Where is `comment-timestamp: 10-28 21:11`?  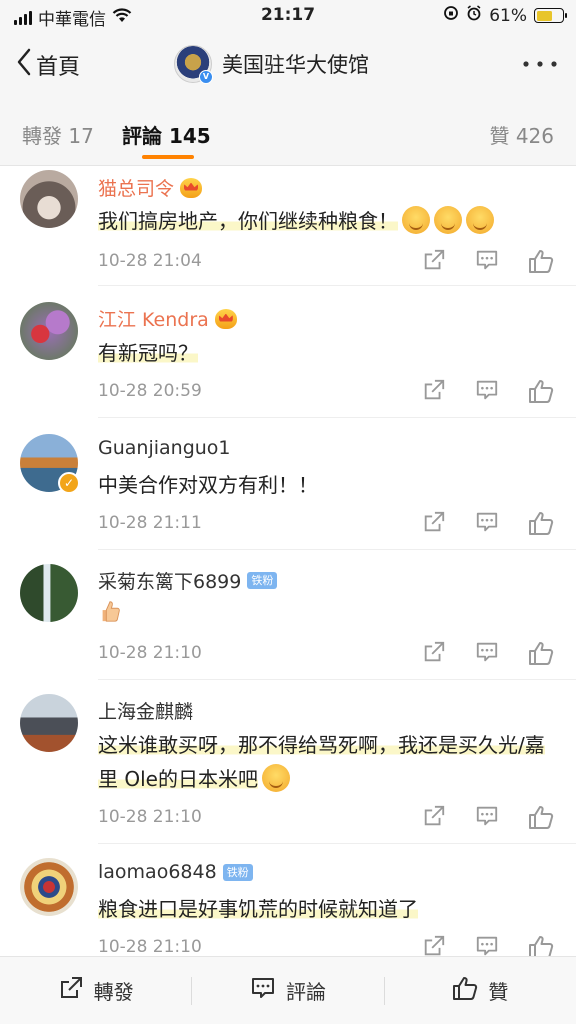 comment-timestamp: 10-28 21:11 is located at coordinates (150, 523).